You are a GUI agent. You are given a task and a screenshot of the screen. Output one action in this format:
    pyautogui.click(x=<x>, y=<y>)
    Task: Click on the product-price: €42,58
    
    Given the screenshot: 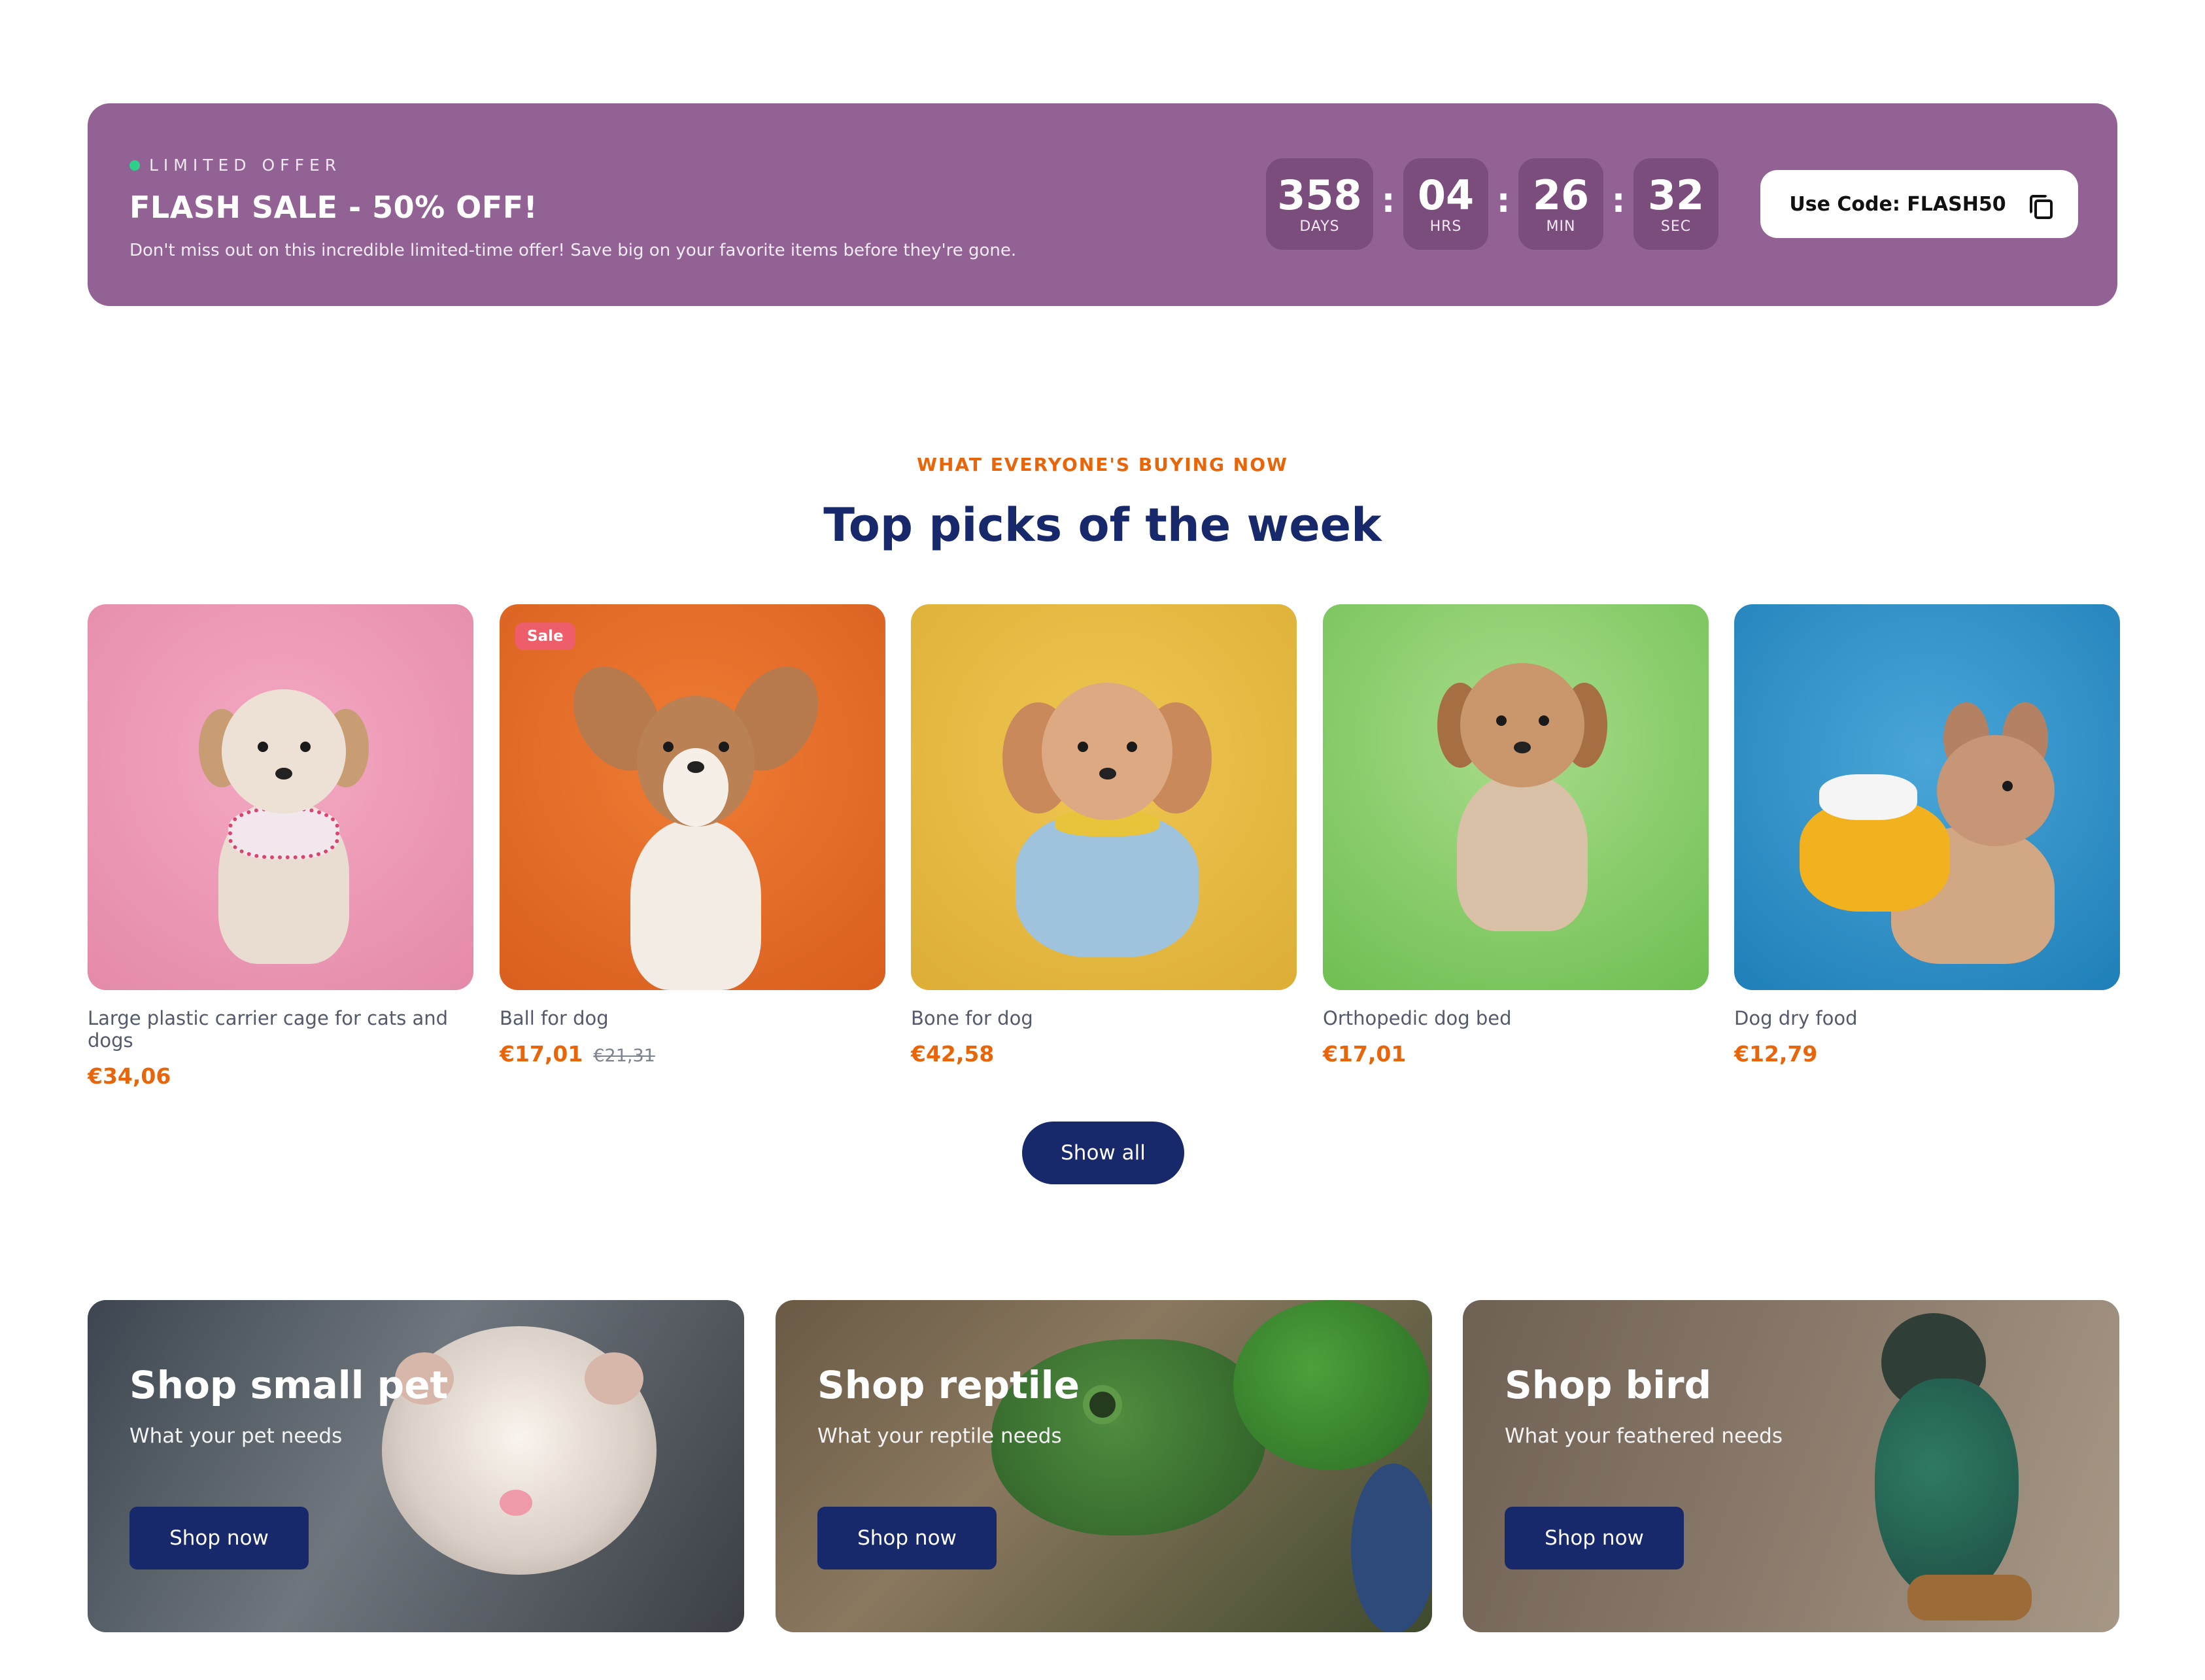 What is the action you would take?
    pyautogui.click(x=953, y=1054)
    